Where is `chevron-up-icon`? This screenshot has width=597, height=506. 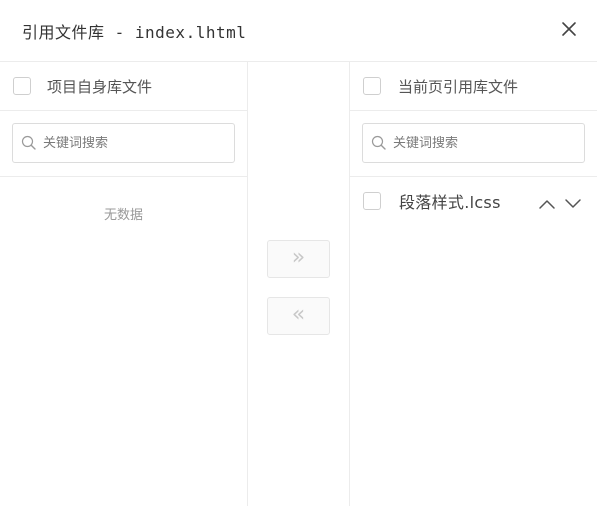
chevron-up-icon is located at coordinates (547, 204).